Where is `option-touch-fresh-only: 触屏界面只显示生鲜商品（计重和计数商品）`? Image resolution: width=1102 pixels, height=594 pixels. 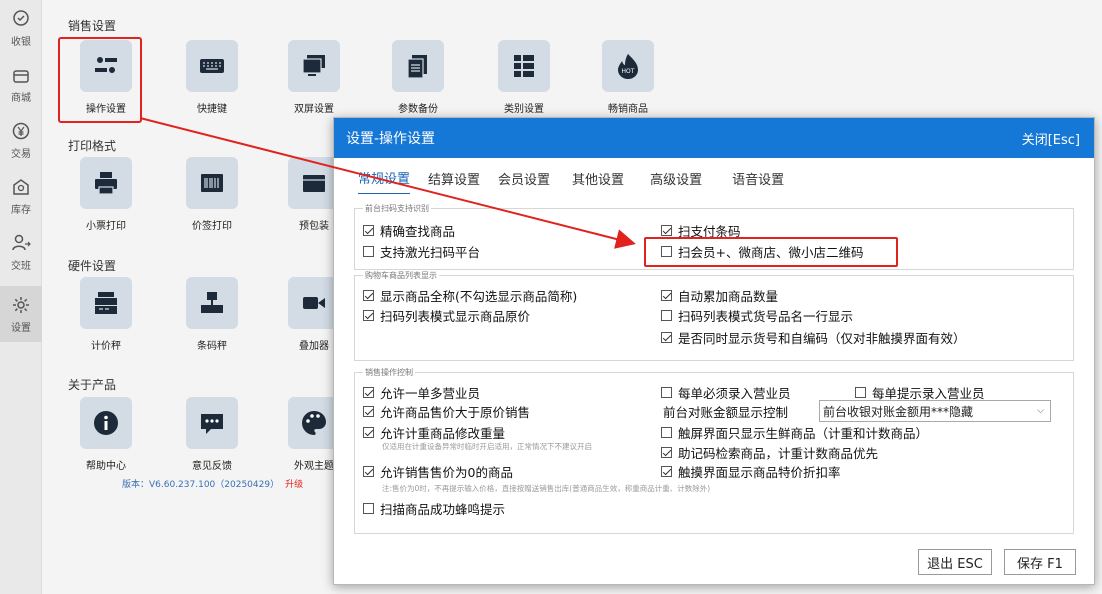 option-touch-fresh-only: 触屏界面只显示生鲜商品（计重和计数商品） is located at coordinates (794, 432).